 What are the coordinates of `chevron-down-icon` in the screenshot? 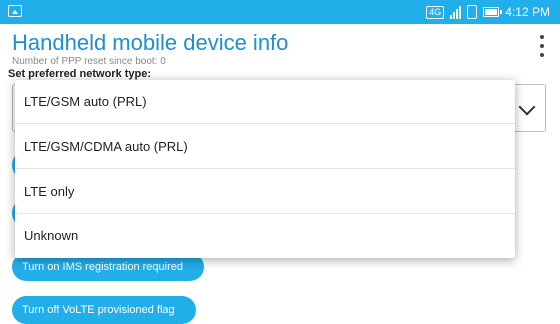 It's located at (527, 107).